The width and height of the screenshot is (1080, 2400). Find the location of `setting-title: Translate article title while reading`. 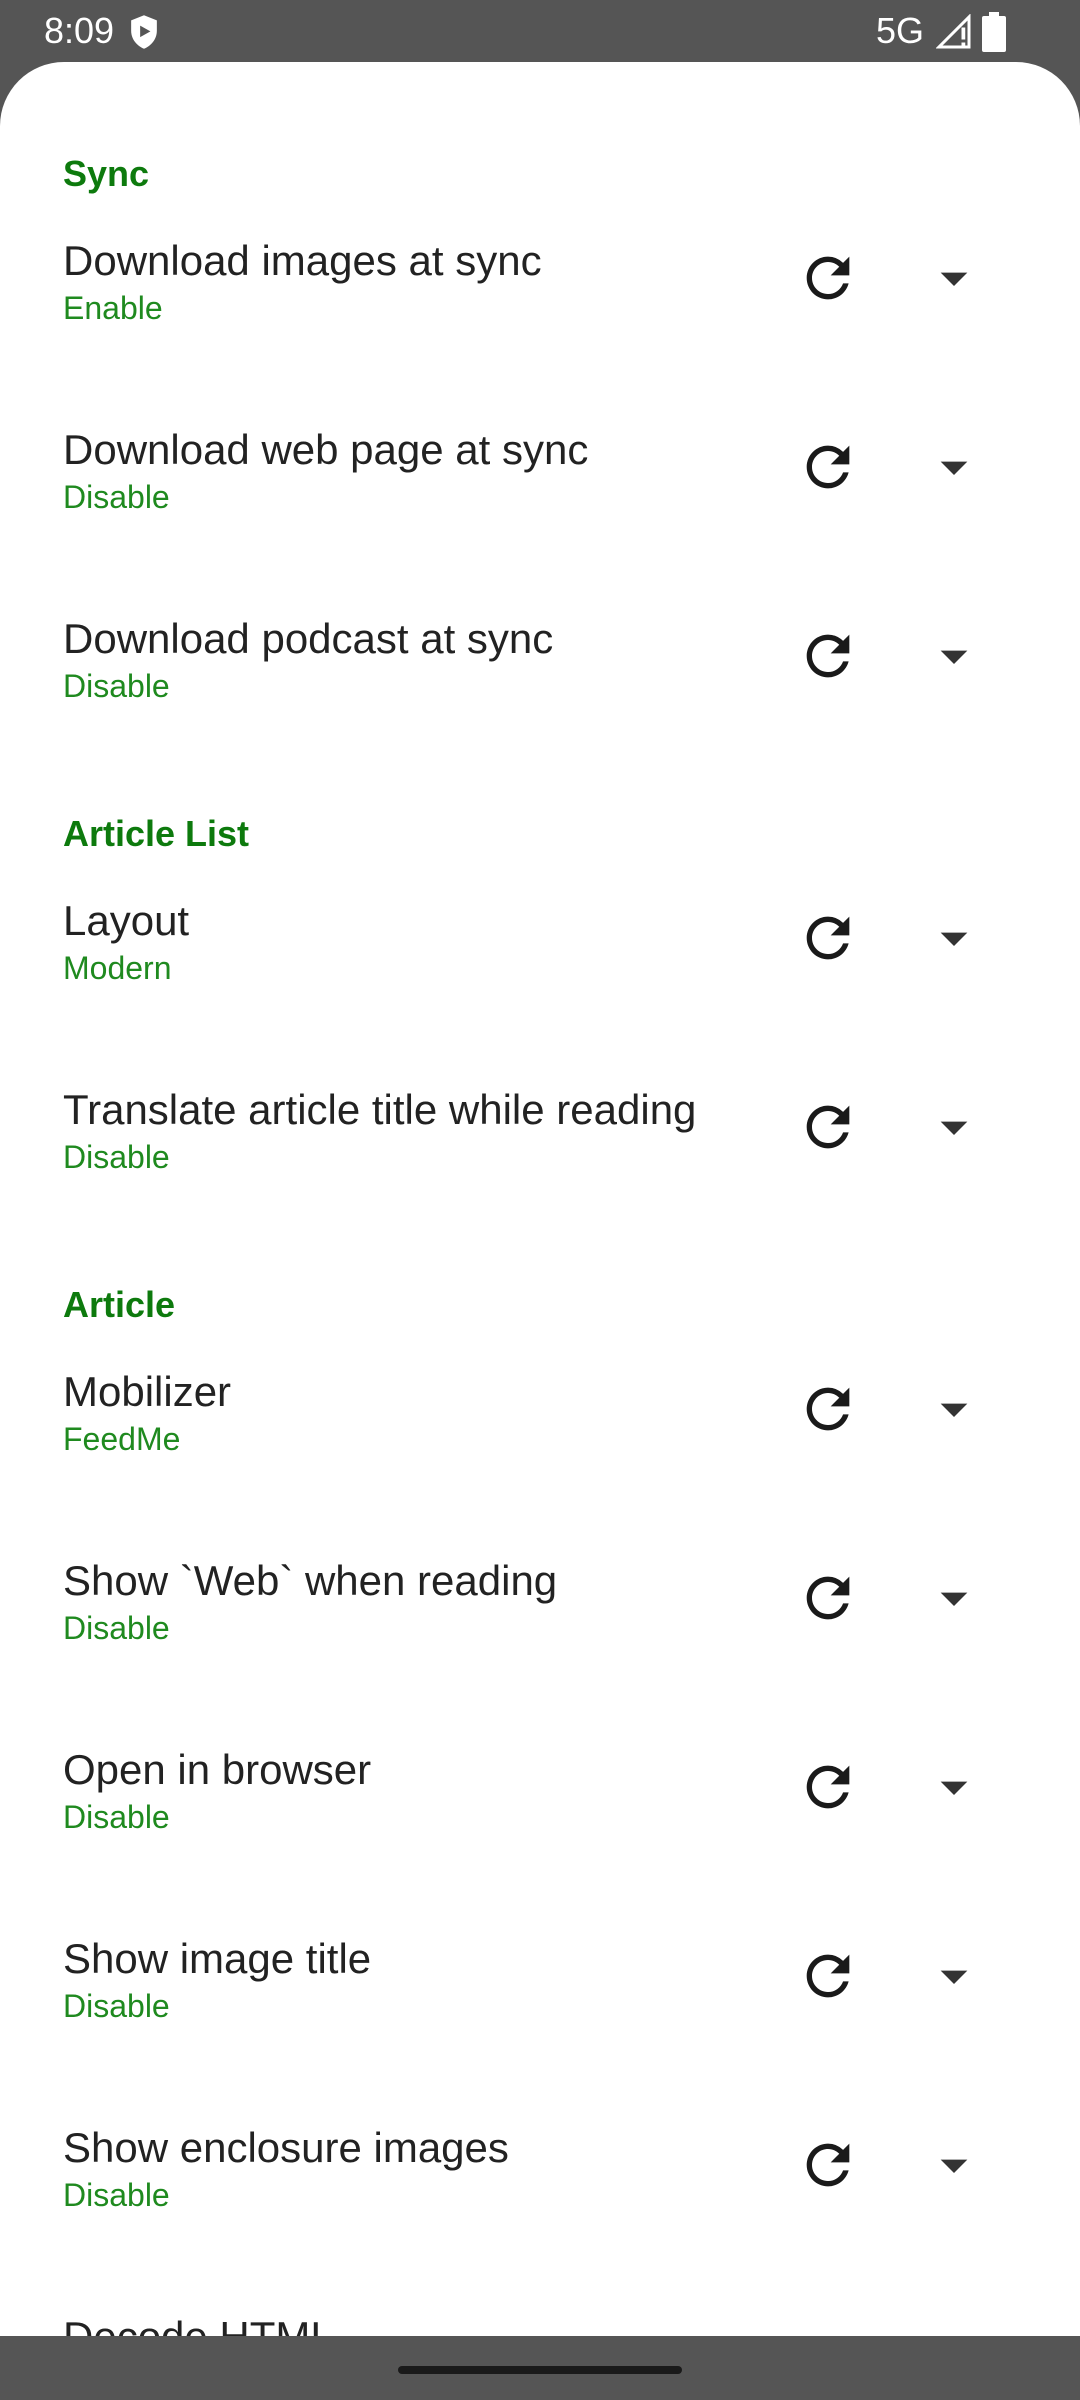

setting-title: Translate article title while reading is located at coordinates (380, 1109).